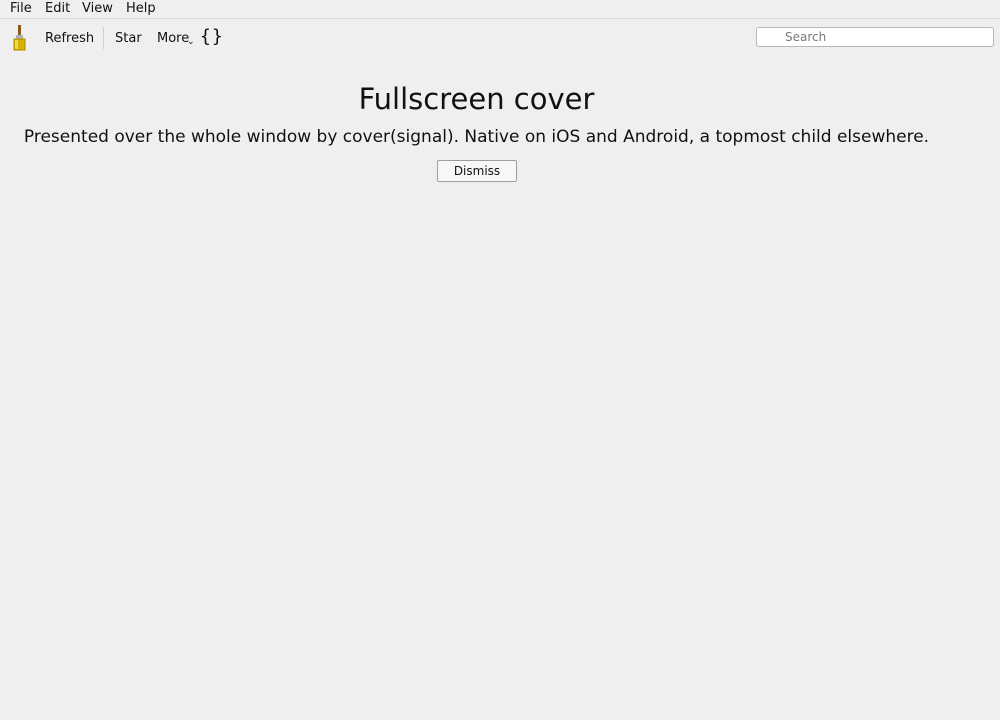  I want to click on more-button: More, so click(173, 38).